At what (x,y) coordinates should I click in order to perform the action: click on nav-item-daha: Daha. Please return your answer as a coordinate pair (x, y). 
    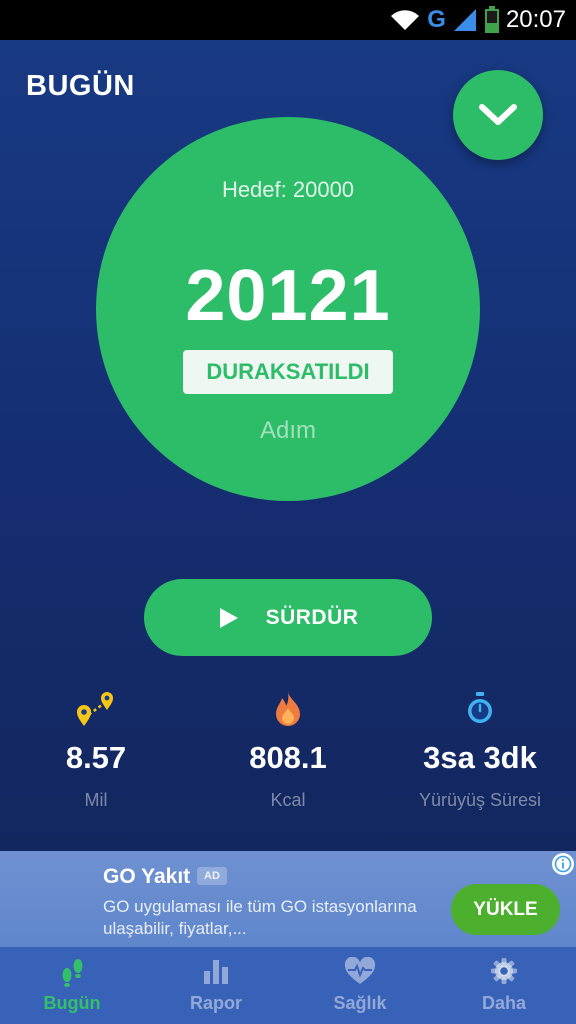
    Looking at the image, I should click on (504, 985).